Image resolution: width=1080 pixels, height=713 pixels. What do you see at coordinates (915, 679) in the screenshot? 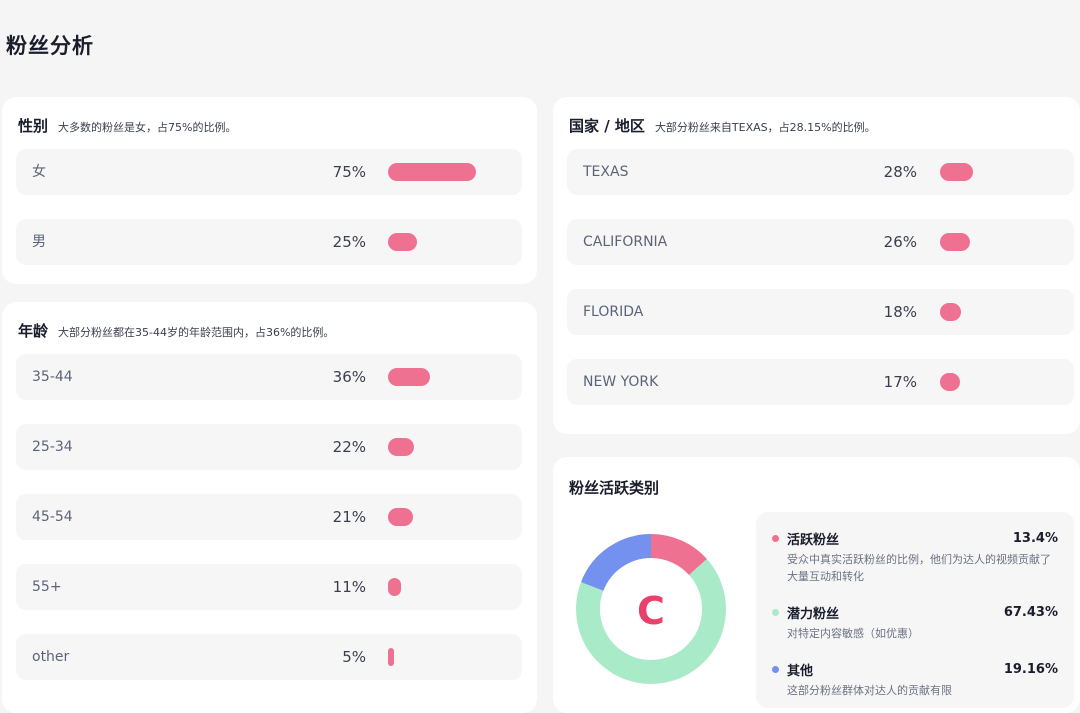
I see `legend-item-other: 其他 19.16% 这部分粉丝群体对达人的贡献有限` at bounding box center [915, 679].